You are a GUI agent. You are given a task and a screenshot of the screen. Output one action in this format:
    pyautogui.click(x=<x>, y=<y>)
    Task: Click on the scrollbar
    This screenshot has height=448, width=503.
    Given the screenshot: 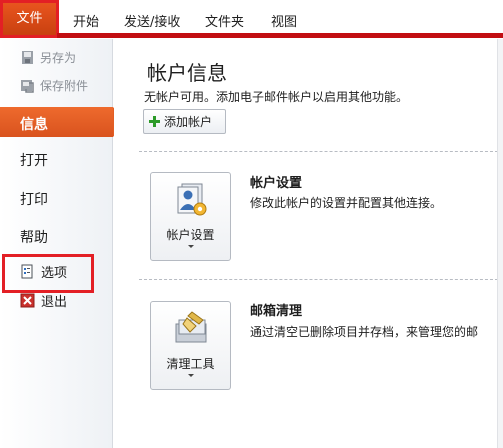 What is the action you would take?
    pyautogui.click(x=500, y=243)
    